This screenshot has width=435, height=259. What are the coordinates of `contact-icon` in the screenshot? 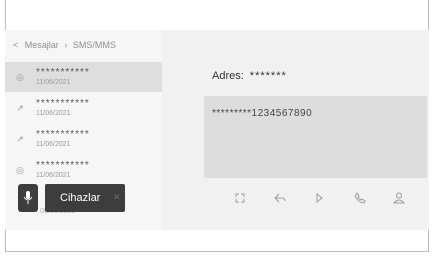 It's located at (399, 198).